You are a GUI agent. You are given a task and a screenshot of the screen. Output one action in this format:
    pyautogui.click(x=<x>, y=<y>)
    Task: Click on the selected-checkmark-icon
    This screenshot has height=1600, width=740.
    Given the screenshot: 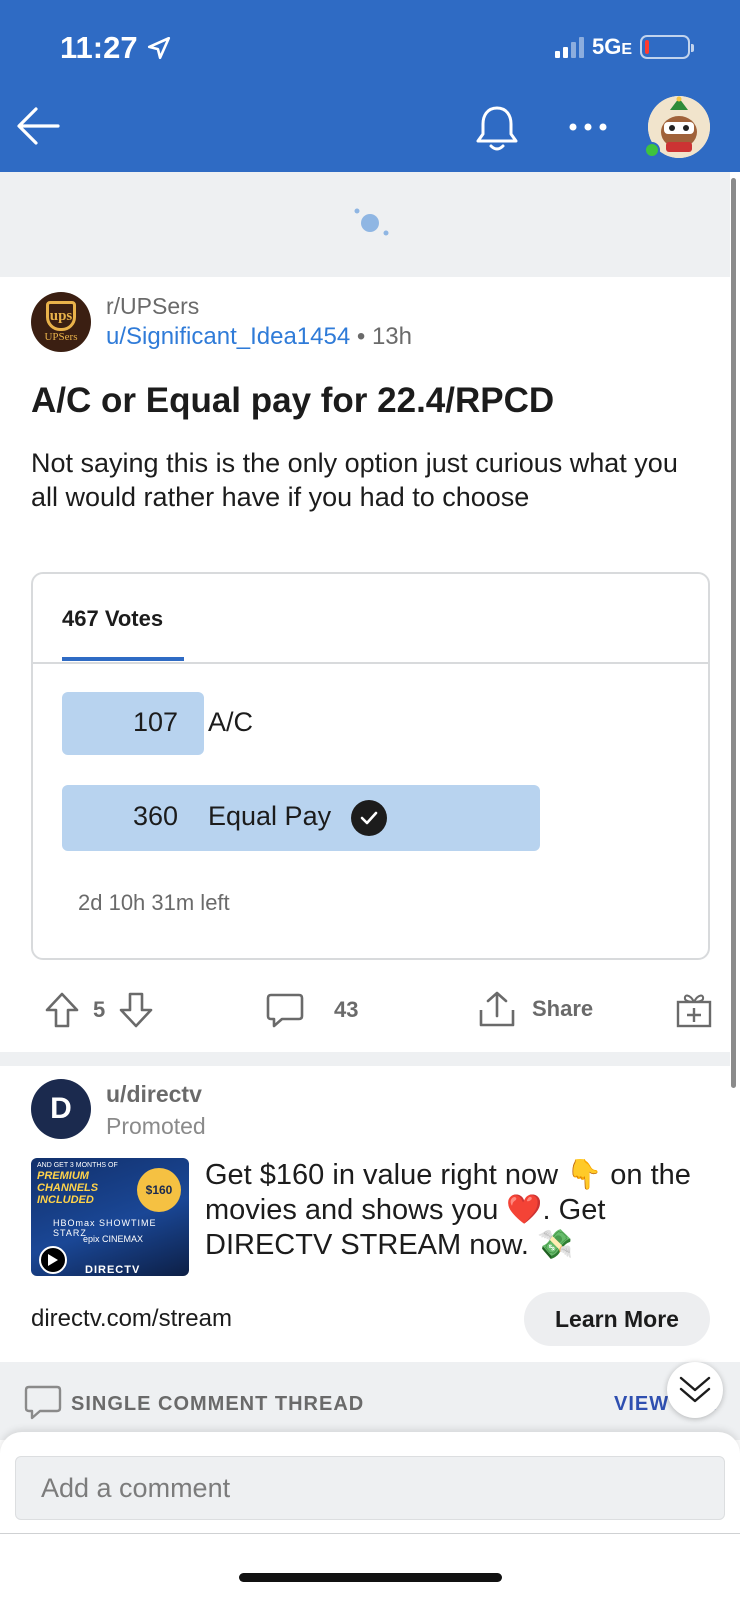 What is the action you would take?
    pyautogui.click(x=369, y=818)
    